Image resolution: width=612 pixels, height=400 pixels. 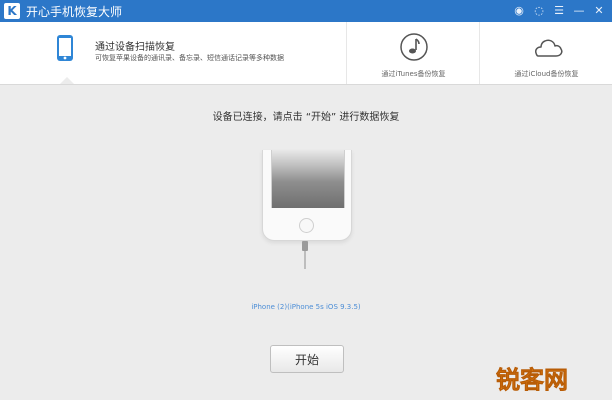 I want to click on watermark: 锐客网, so click(x=551, y=379).